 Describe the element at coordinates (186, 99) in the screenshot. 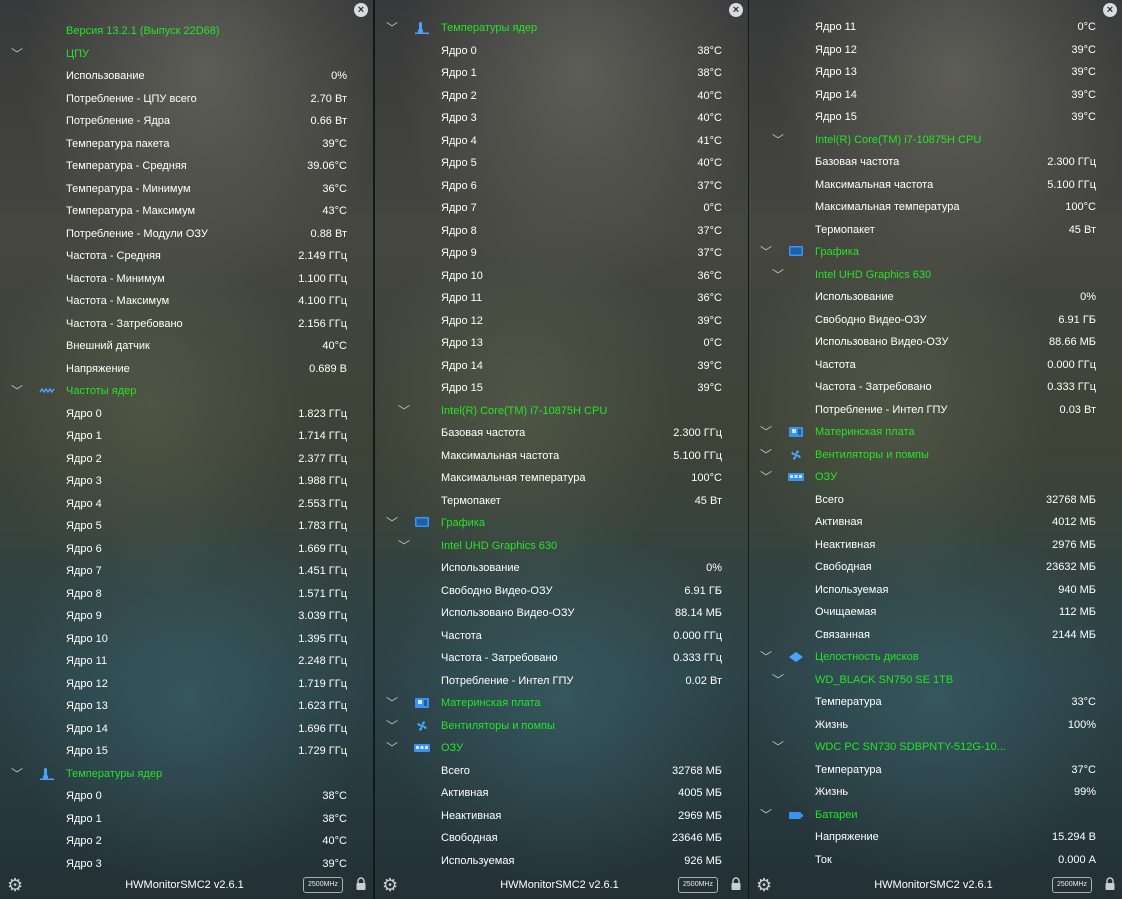

I see `sensor-row: Потребление - ЦПУ всего 2.70 Вт` at that location.